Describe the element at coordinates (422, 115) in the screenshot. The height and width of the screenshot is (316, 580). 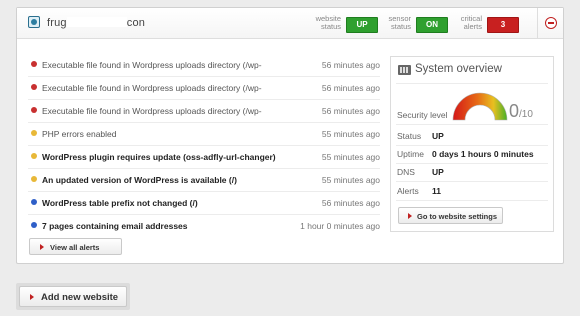
I see `security-level-label: Security level` at that location.